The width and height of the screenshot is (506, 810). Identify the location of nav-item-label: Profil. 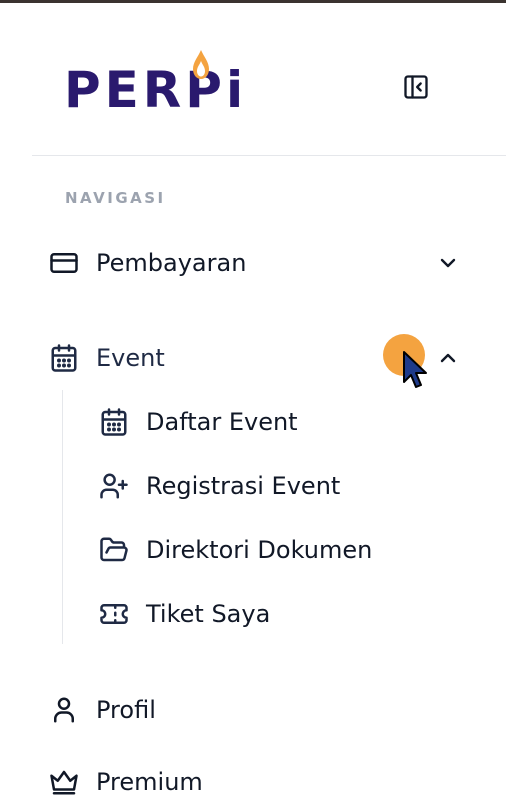
(126, 710).